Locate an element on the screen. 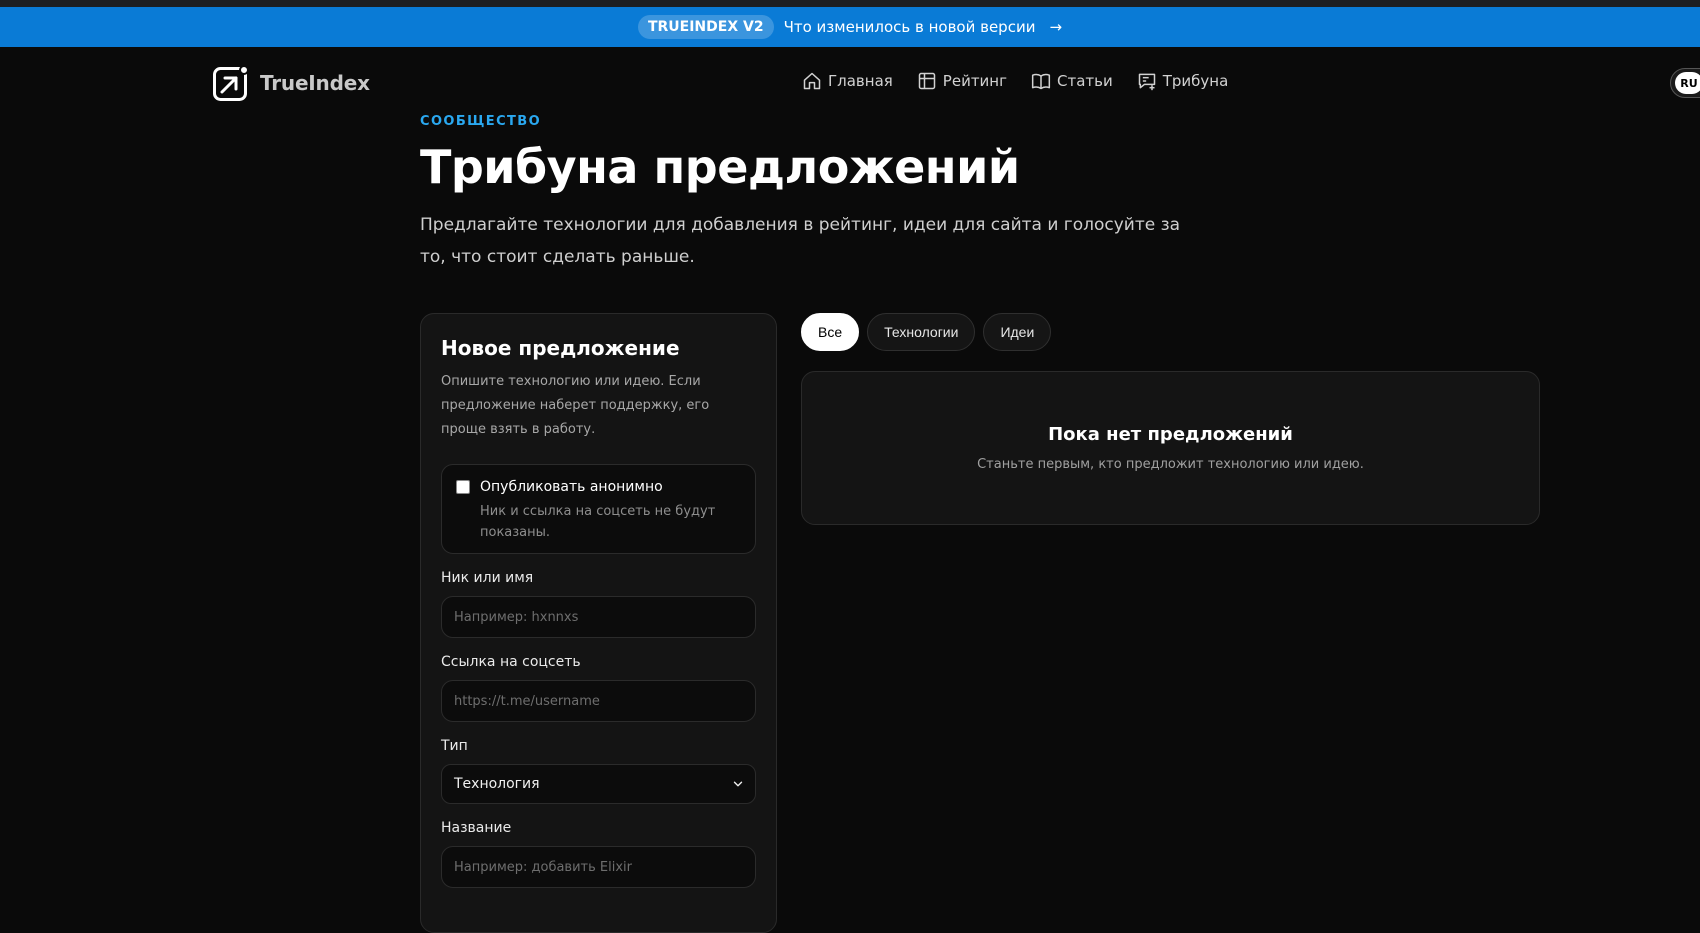 This screenshot has width=1700, height=933. proposal-name-input is located at coordinates (598, 867).